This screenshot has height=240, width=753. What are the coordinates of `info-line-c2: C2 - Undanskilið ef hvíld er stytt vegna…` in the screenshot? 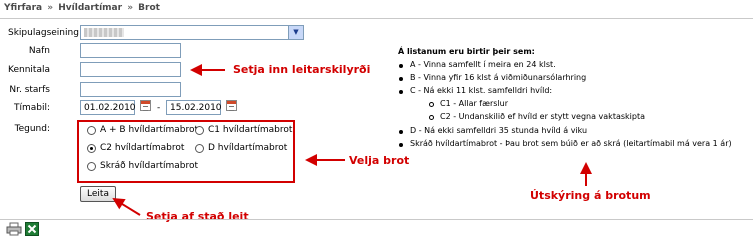 It's located at (542, 116).